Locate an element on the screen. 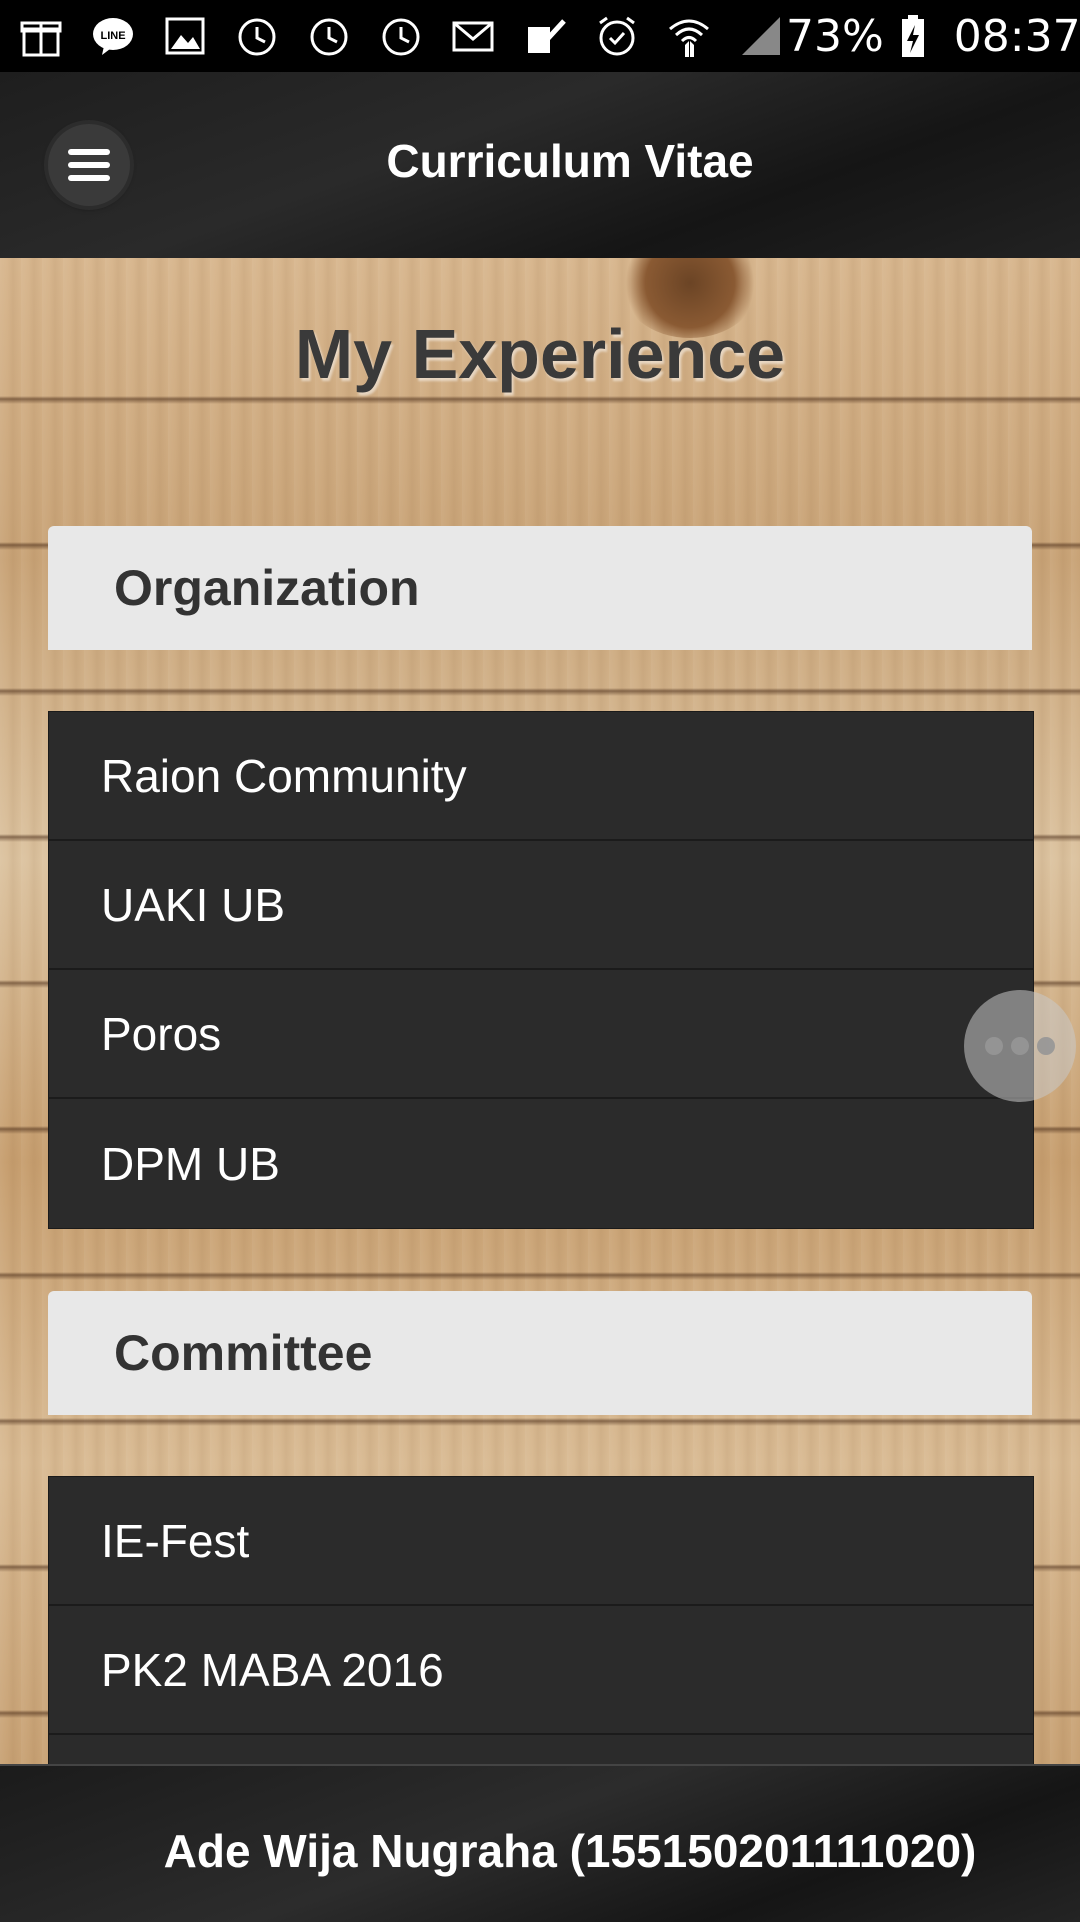 This screenshot has height=1922, width=1080. battery-percent: 73% is located at coordinates (835, 36).